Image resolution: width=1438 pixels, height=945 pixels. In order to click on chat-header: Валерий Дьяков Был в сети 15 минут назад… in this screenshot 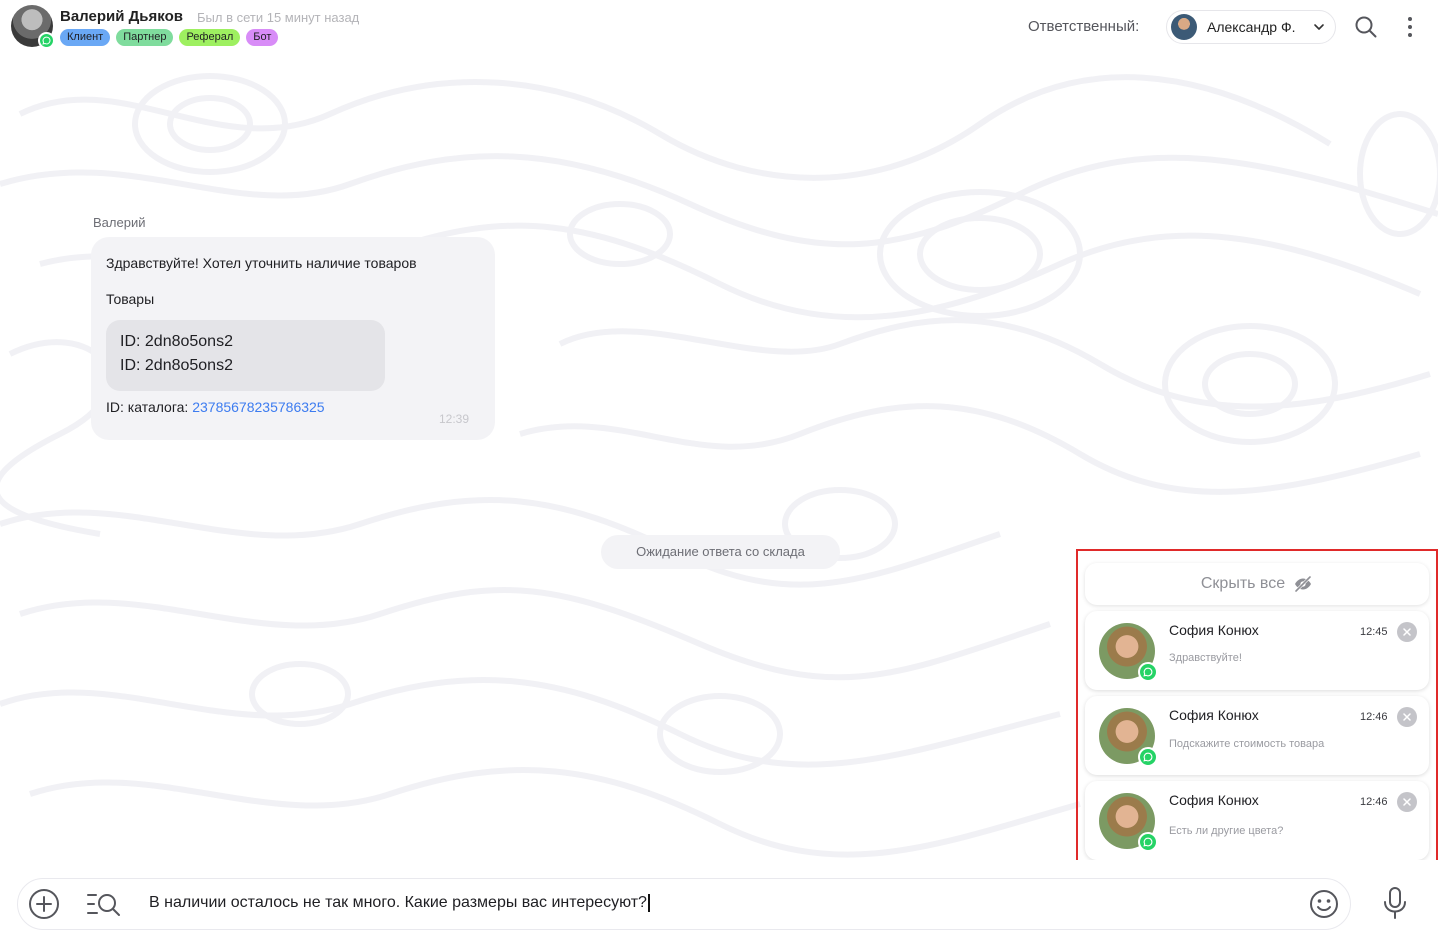, I will do `click(719, 27)`.